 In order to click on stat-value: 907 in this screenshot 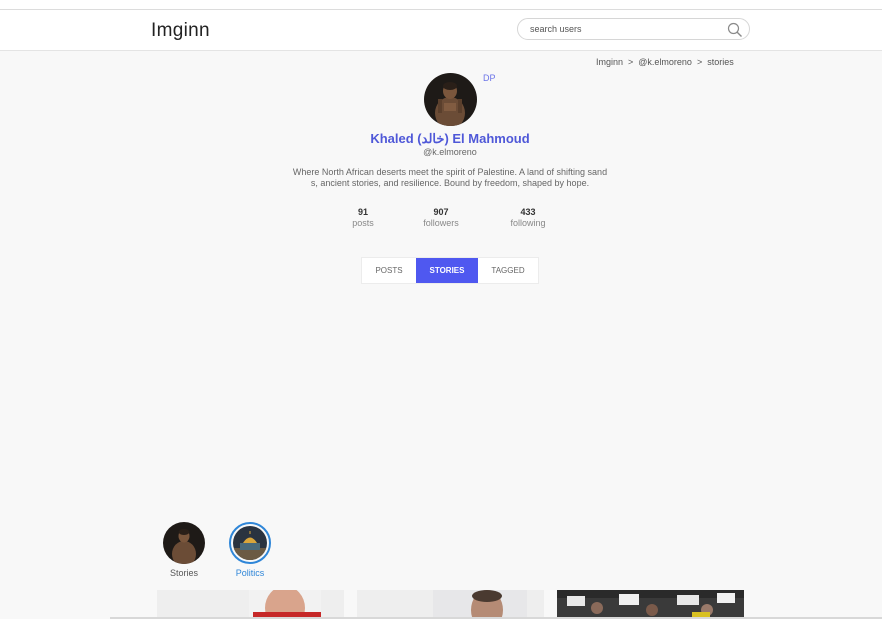, I will do `click(441, 212)`.